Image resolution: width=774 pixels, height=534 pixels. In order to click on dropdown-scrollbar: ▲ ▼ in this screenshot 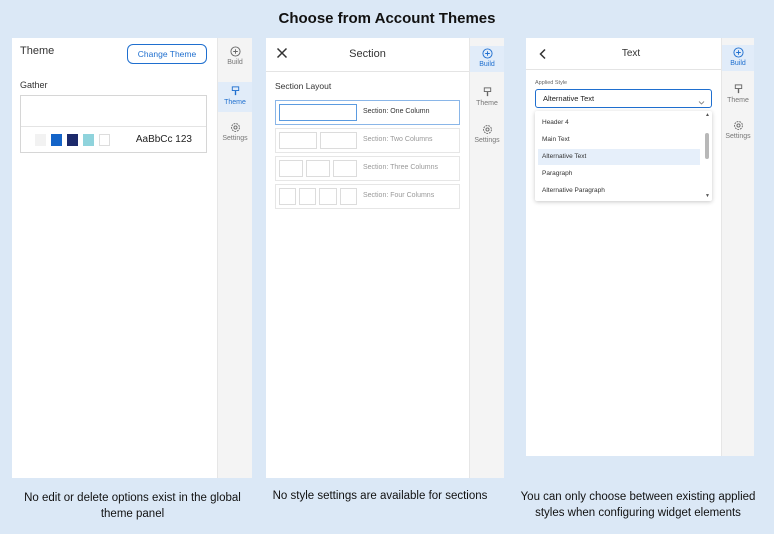, I will do `click(707, 156)`.